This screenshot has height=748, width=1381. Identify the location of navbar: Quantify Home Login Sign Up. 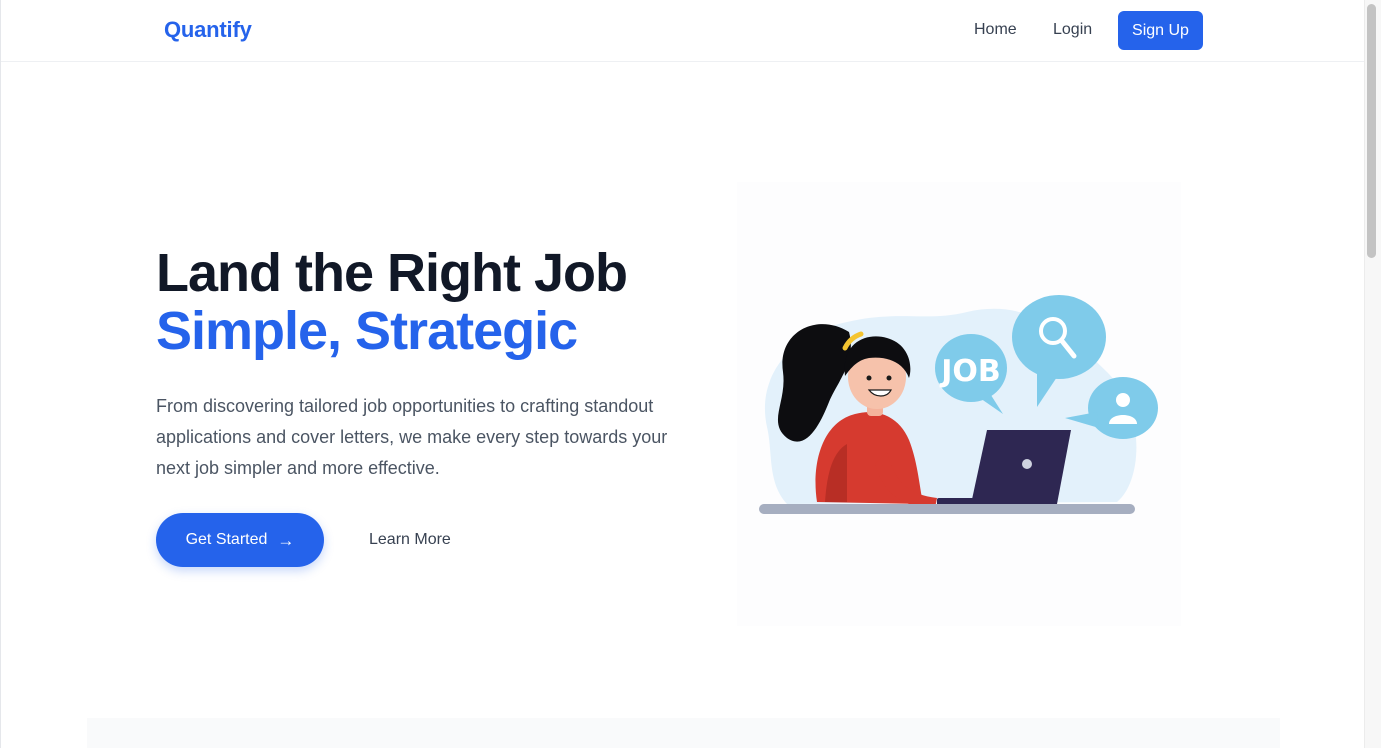
(682, 31).